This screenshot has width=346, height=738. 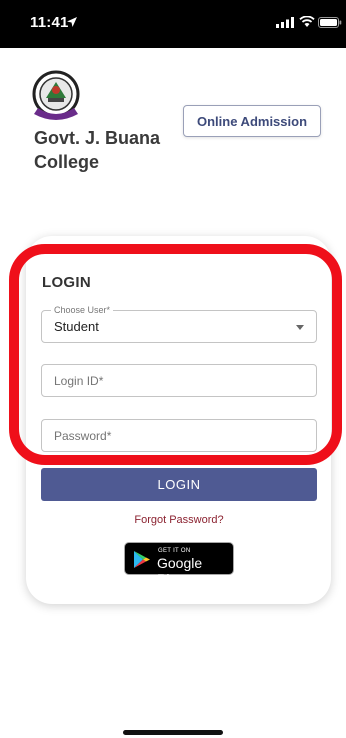 I want to click on choose-user-value: Student, so click(x=76, y=326).